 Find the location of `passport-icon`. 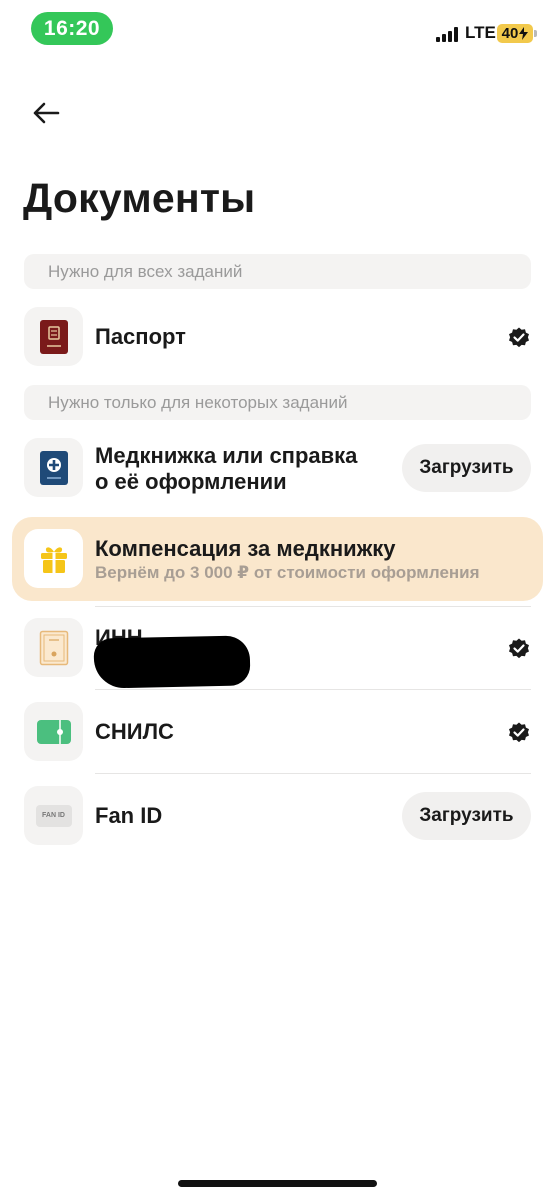

passport-icon is located at coordinates (53, 336).